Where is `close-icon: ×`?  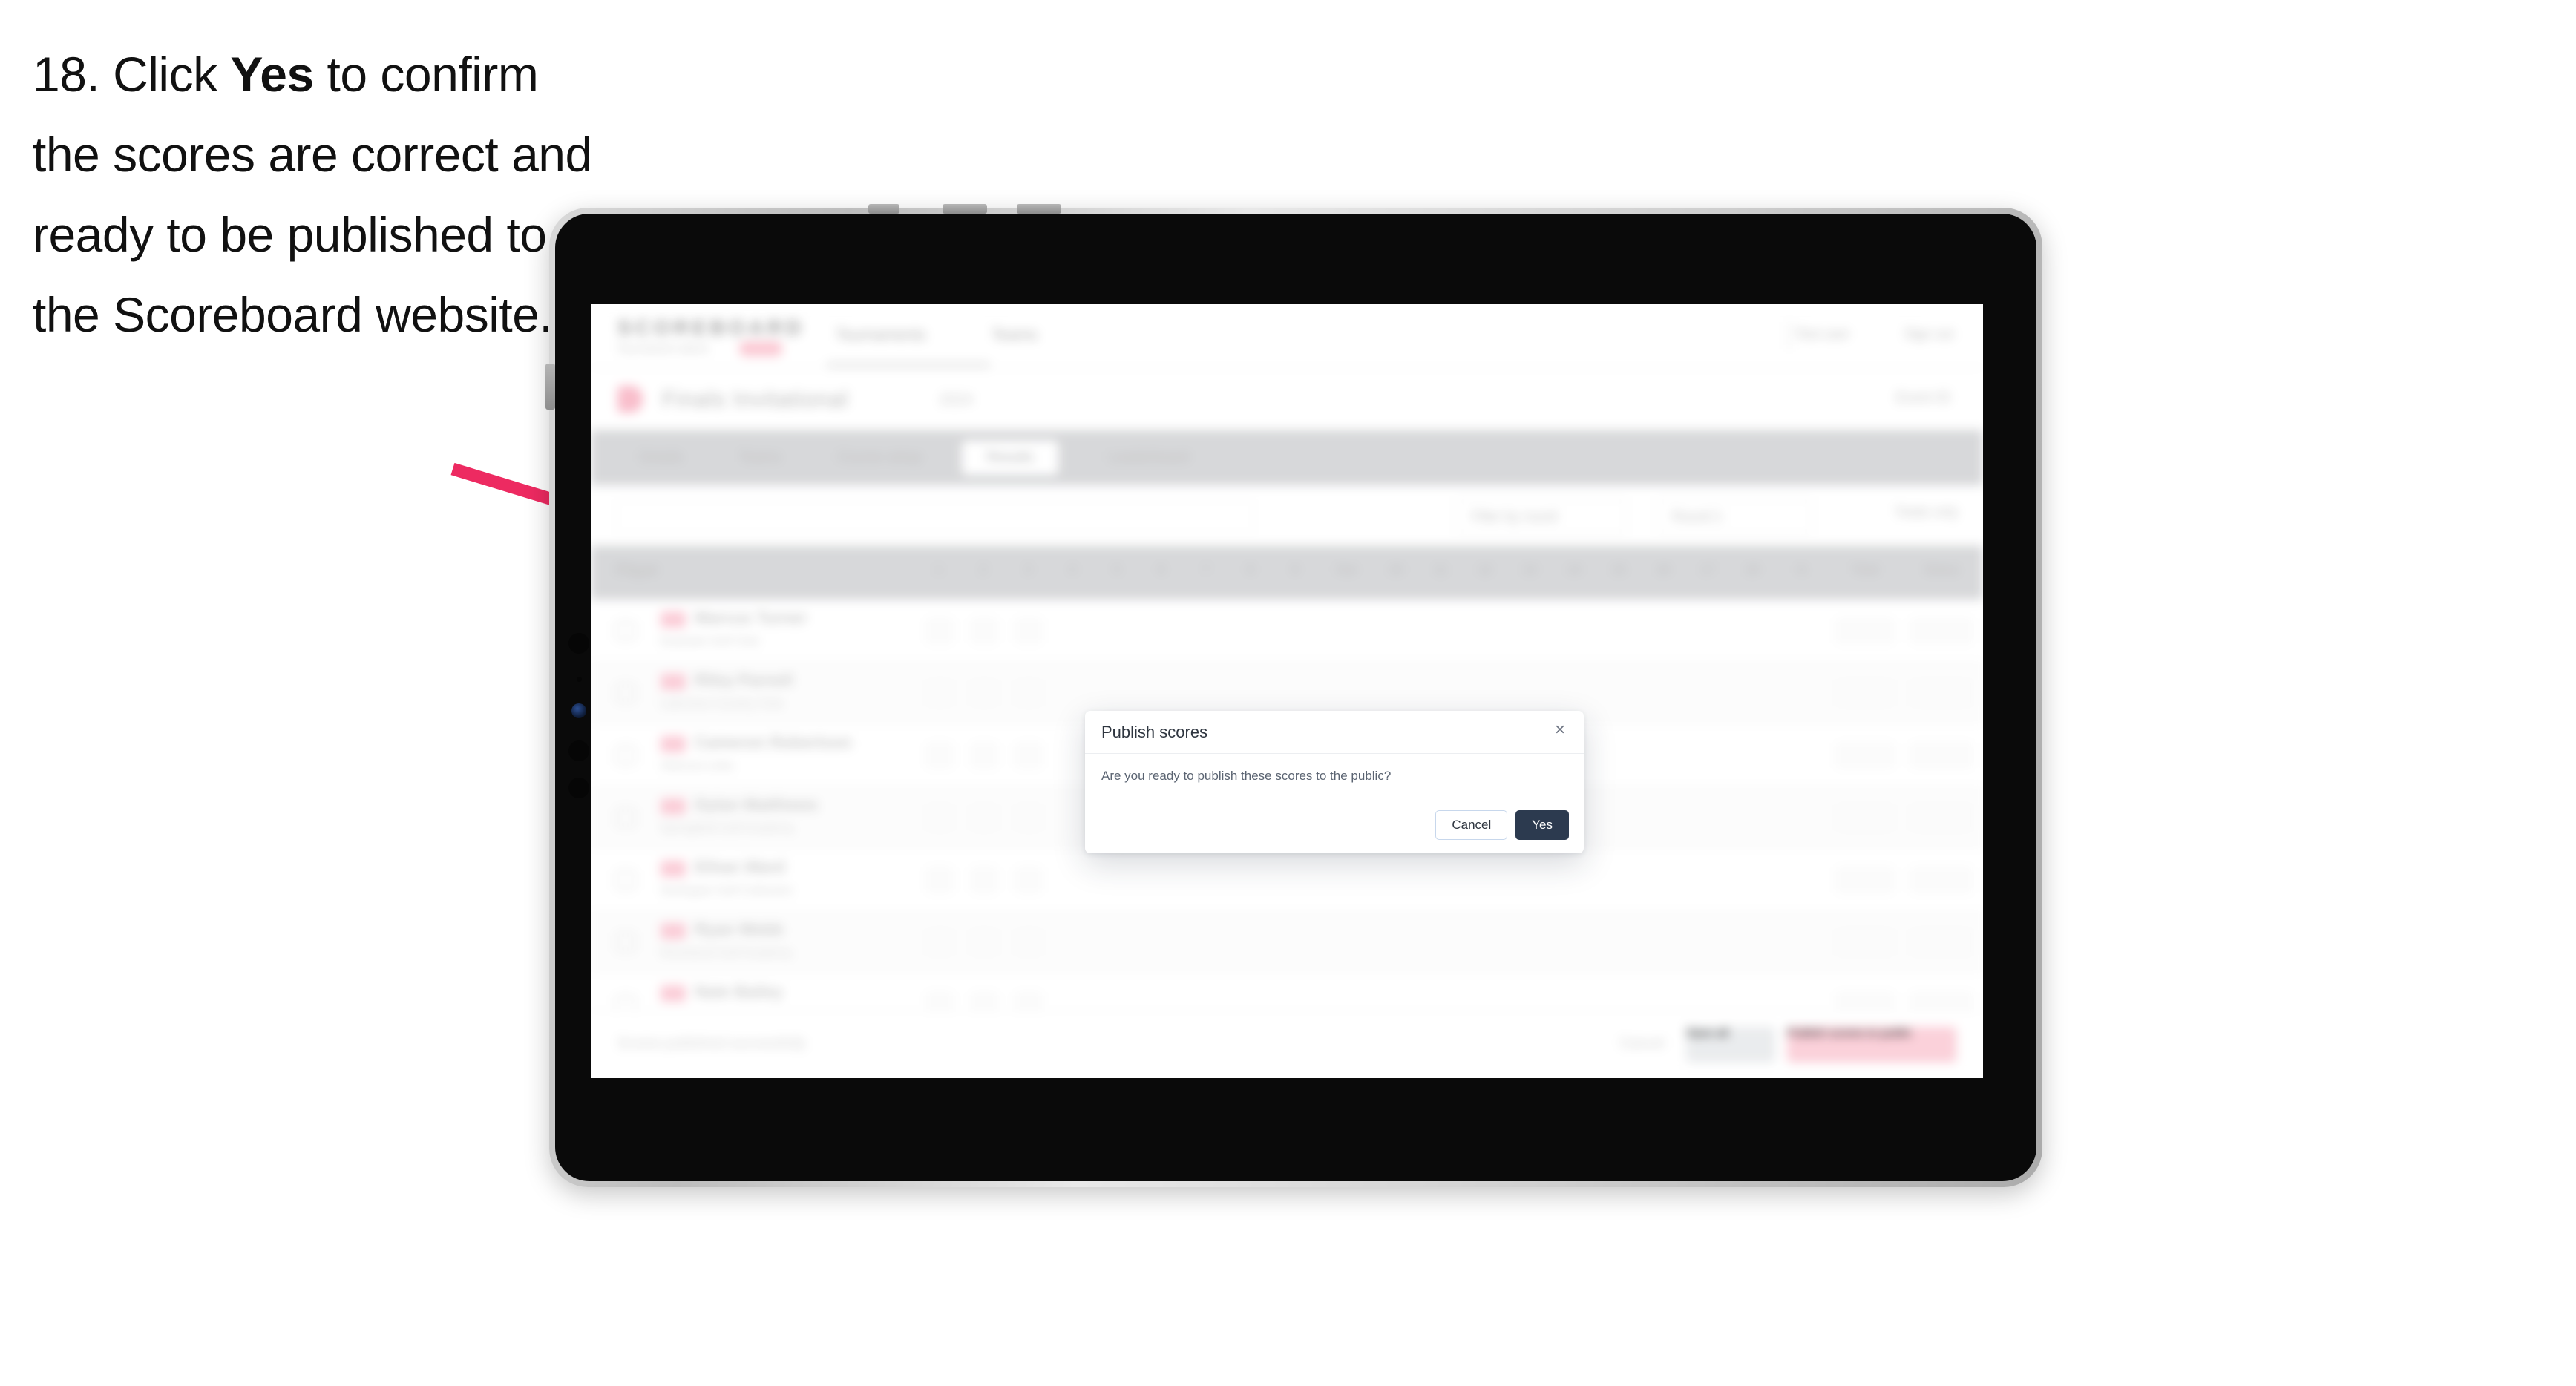
close-icon: × is located at coordinates (1560, 730).